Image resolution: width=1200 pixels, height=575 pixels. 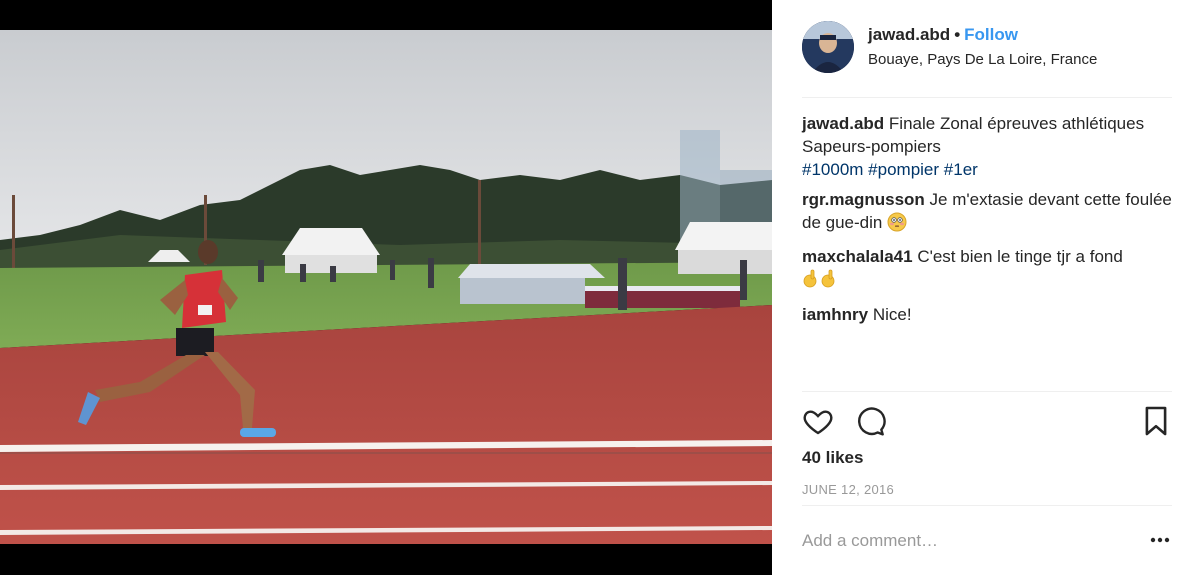 I want to click on comment-username: jawad.abd, so click(x=843, y=123).